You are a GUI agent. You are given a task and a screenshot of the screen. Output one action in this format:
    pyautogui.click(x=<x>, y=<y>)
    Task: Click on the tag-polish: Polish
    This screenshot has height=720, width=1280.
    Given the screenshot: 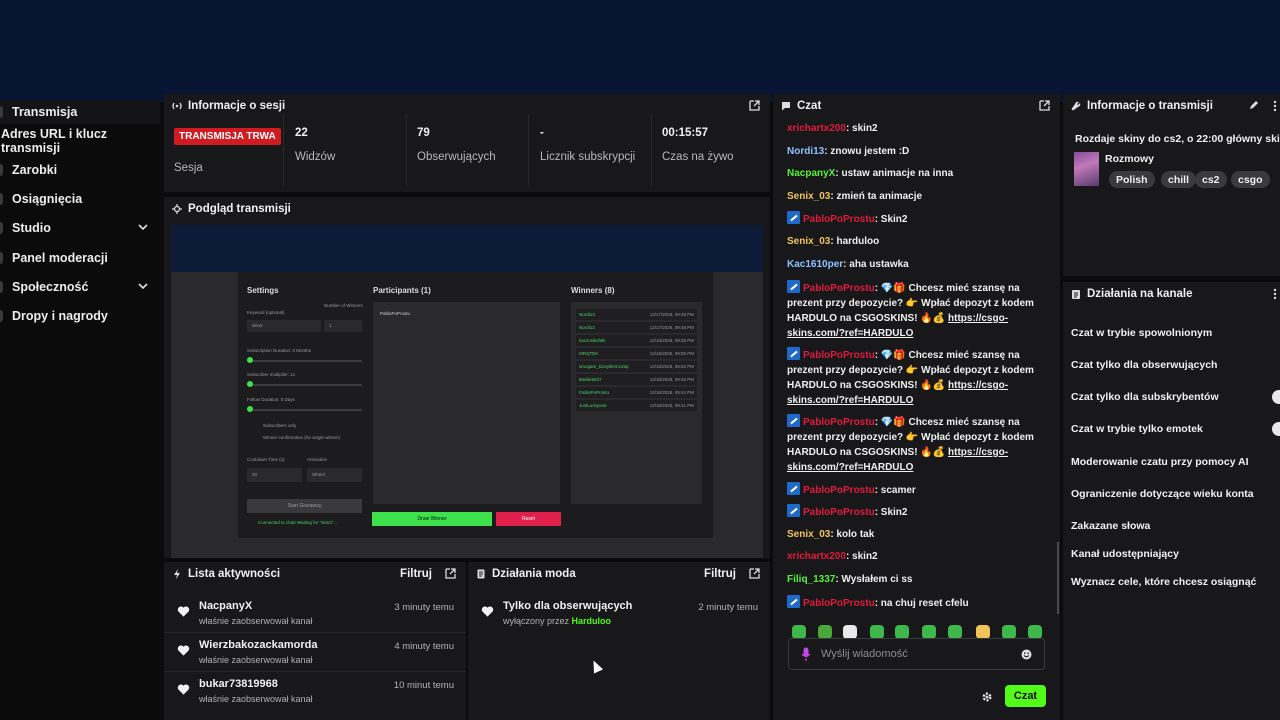 What is the action you would take?
    pyautogui.click(x=1132, y=179)
    